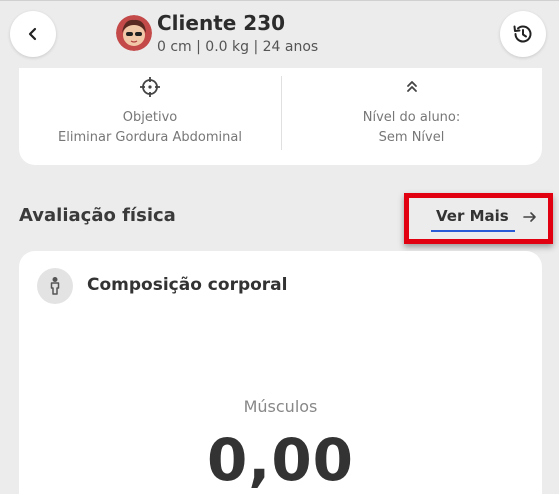  I want to click on history-icon, so click(522, 34).